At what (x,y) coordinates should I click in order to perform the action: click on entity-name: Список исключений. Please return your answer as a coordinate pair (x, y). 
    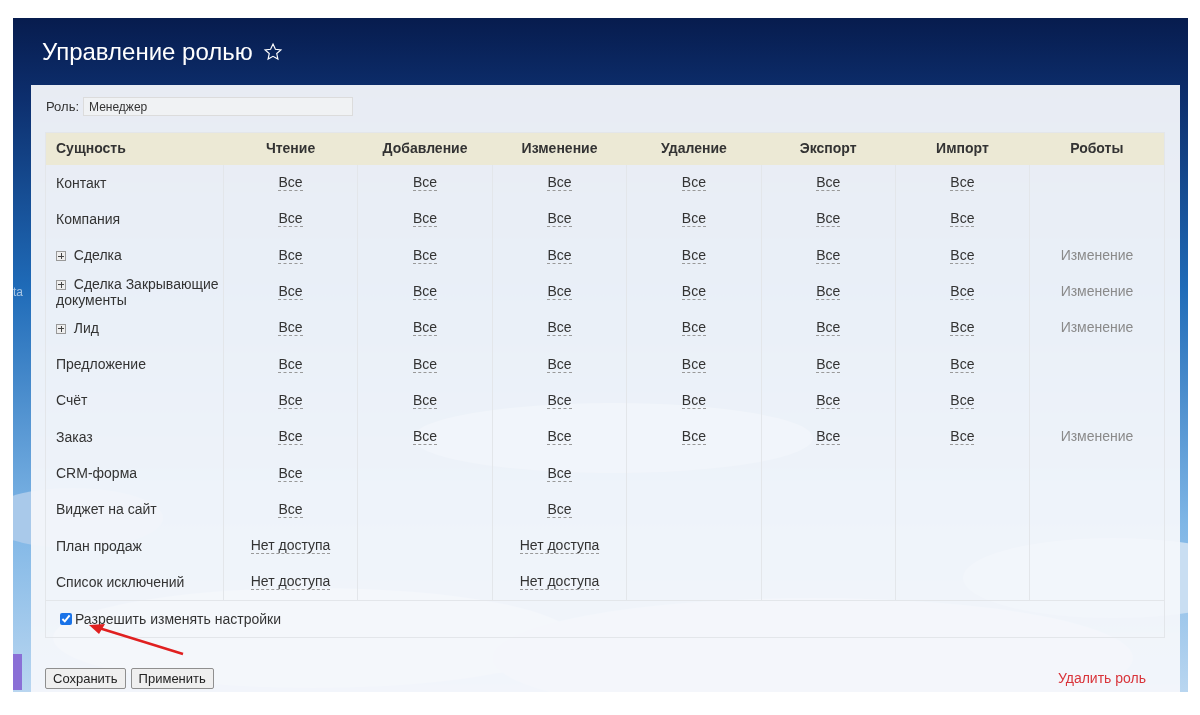
    Looking at the image, I should click on (121, 581).